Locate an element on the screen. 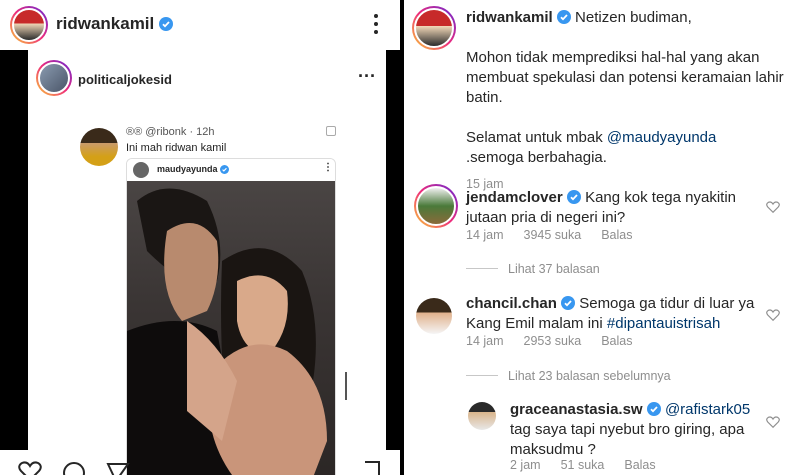 Image resolution: width=800 pixels, height=475 pixels. scrollbar is located at coordinates (346, 386).